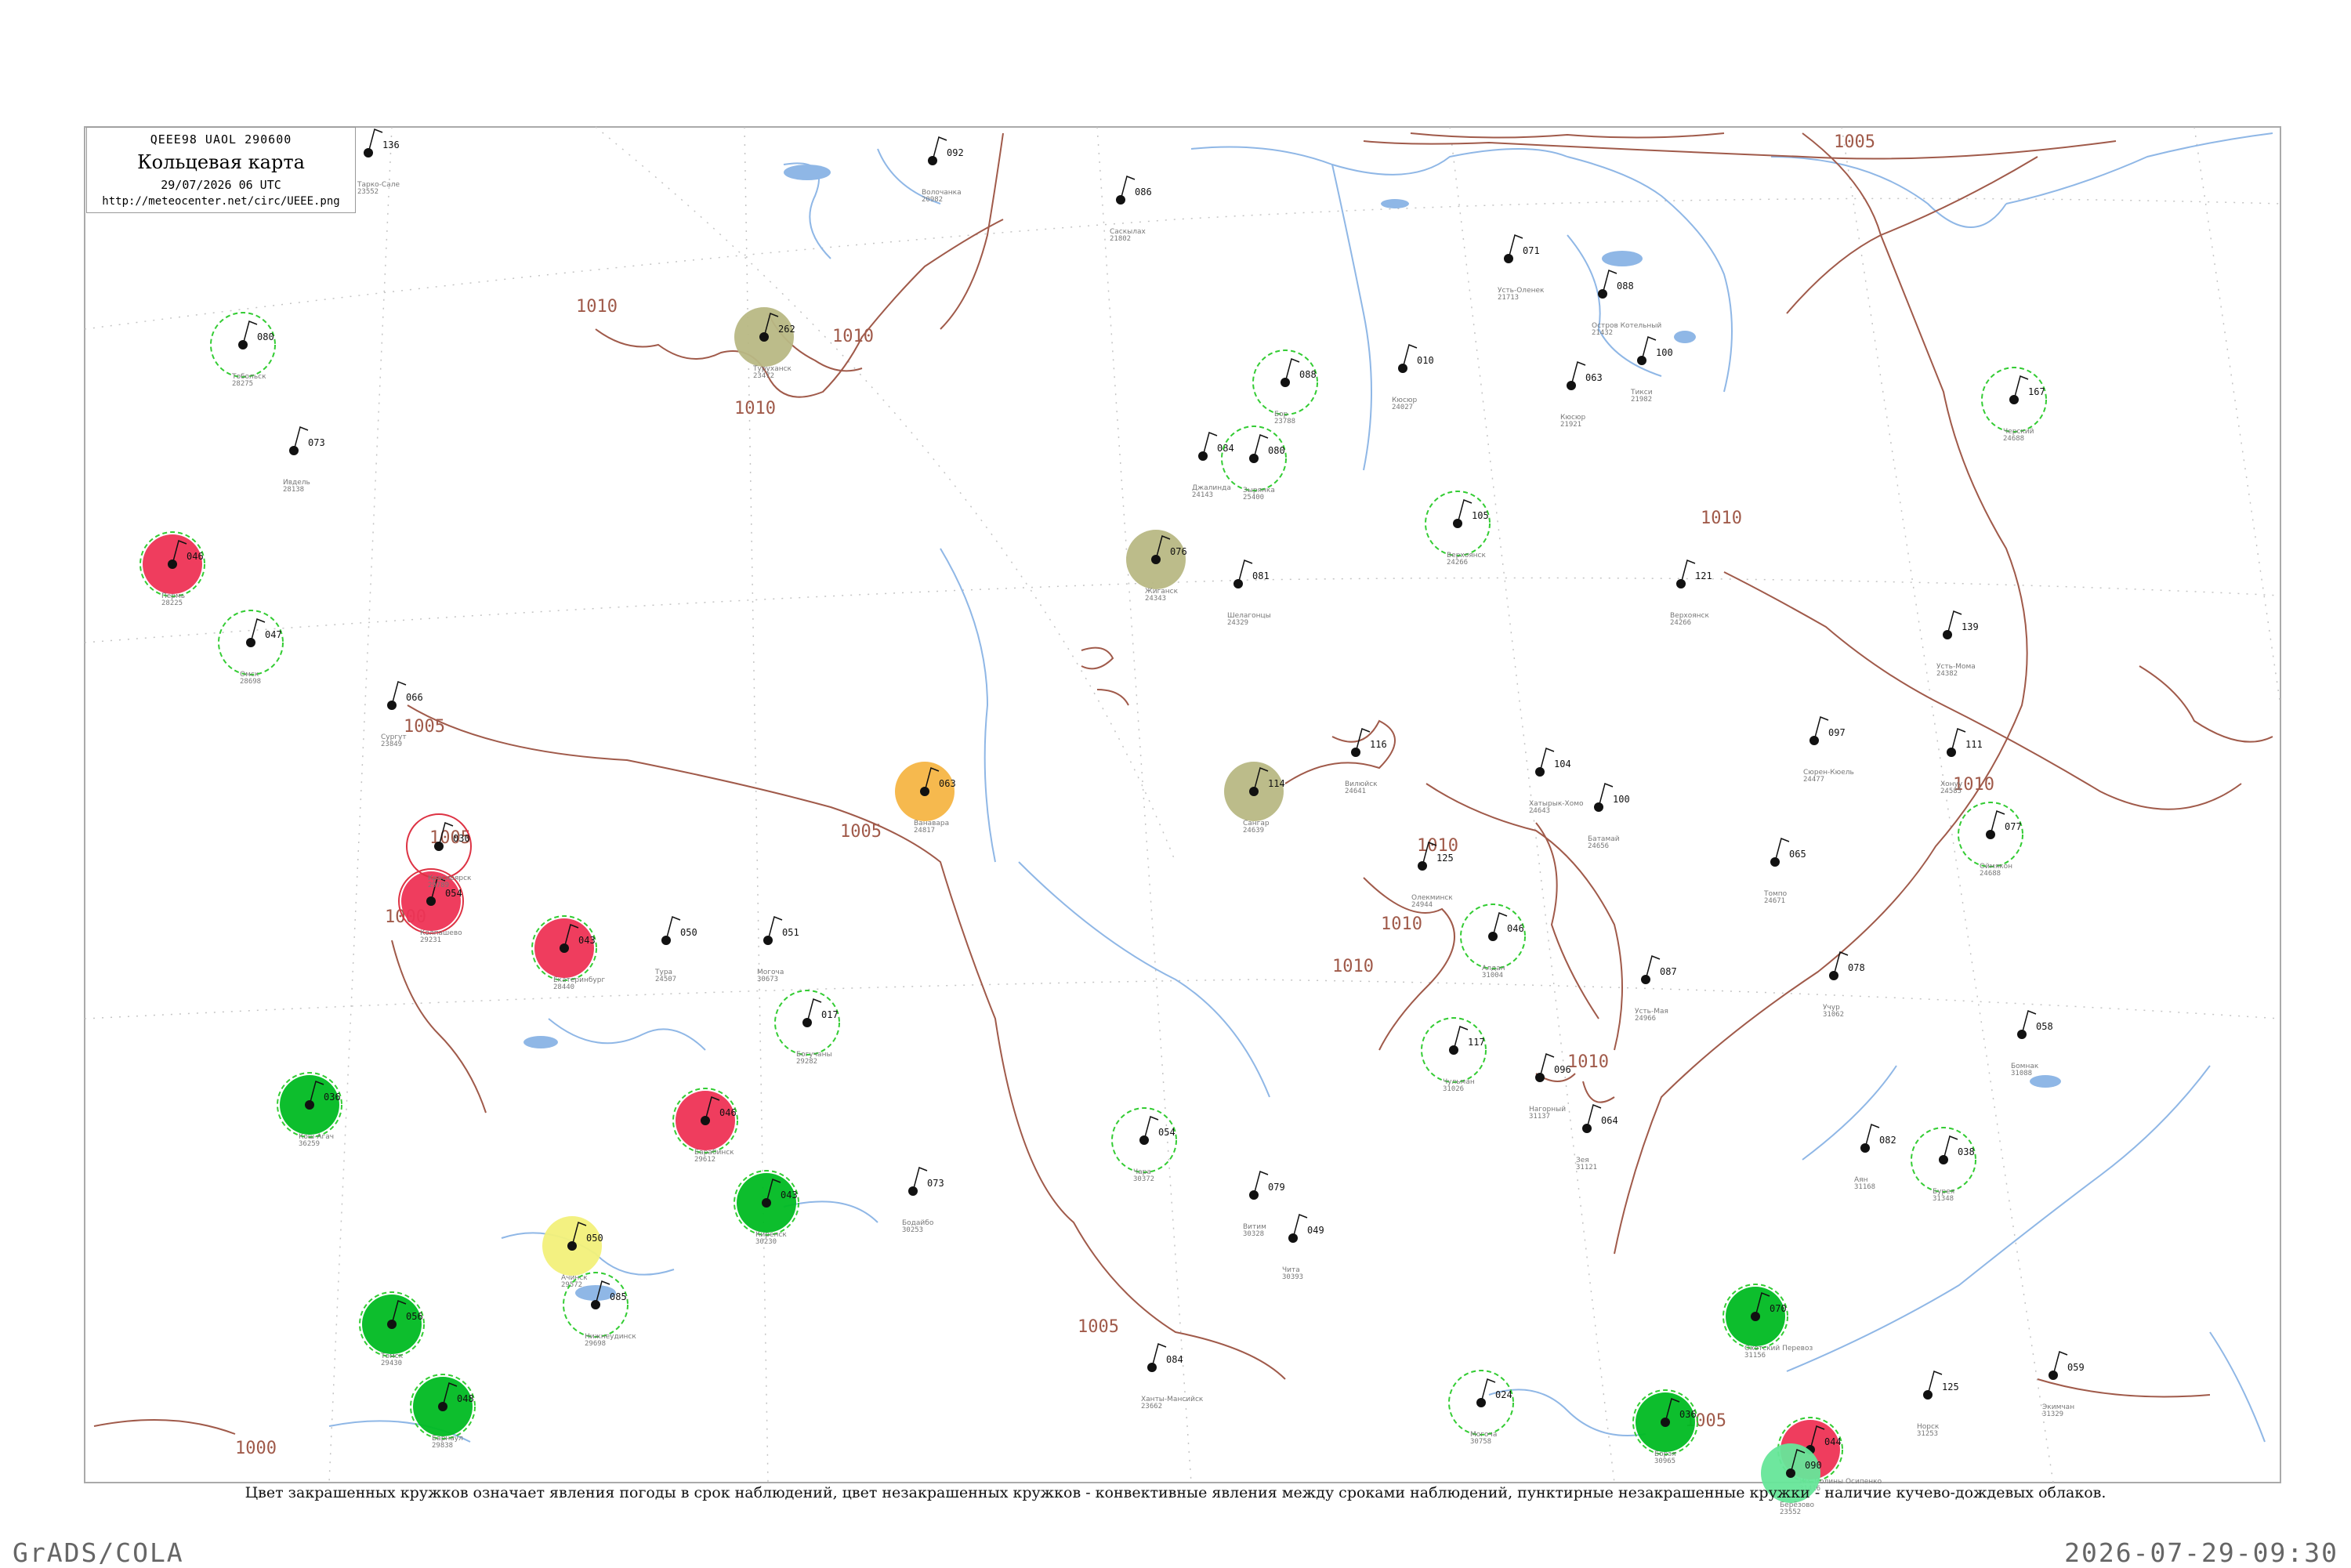 This screenshot has height=1568, width=2351. What do you see at coordinates (1483, 1435) in the screenshot?
I see `station-name: Могоча` at bounding box center [1483, 1435].